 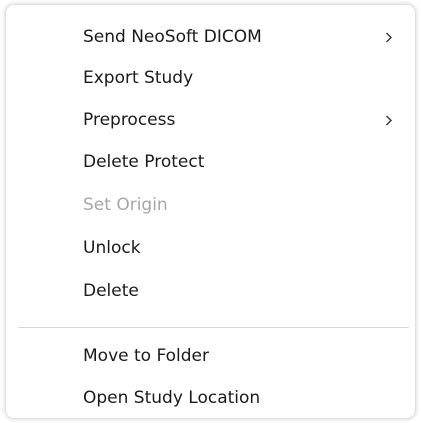 What do you see at coordinates (129, 120) in the screenshot?
I see `menu-item-label: Preprocess` at bounding box center [129, 120].